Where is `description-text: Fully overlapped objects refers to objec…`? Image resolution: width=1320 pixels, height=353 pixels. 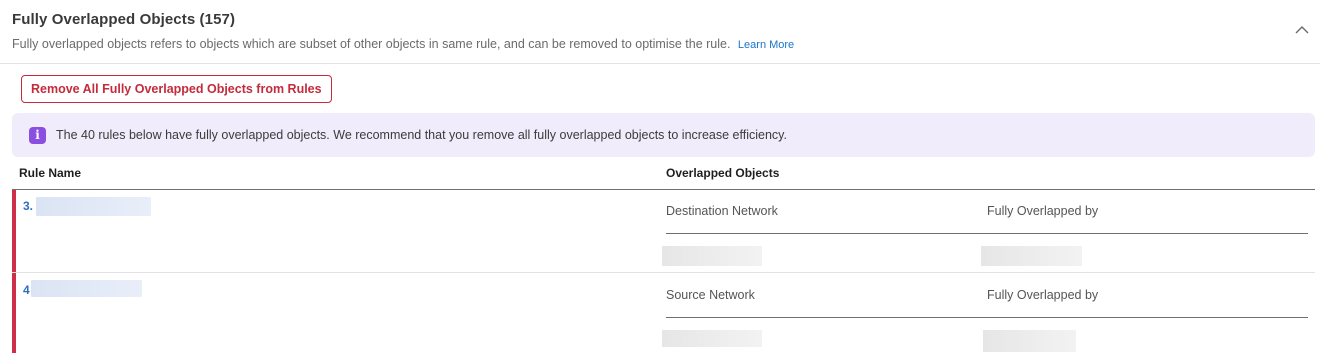 description-text: Fully overlapped objects refers to objec… is located at coordinates (371, 44).